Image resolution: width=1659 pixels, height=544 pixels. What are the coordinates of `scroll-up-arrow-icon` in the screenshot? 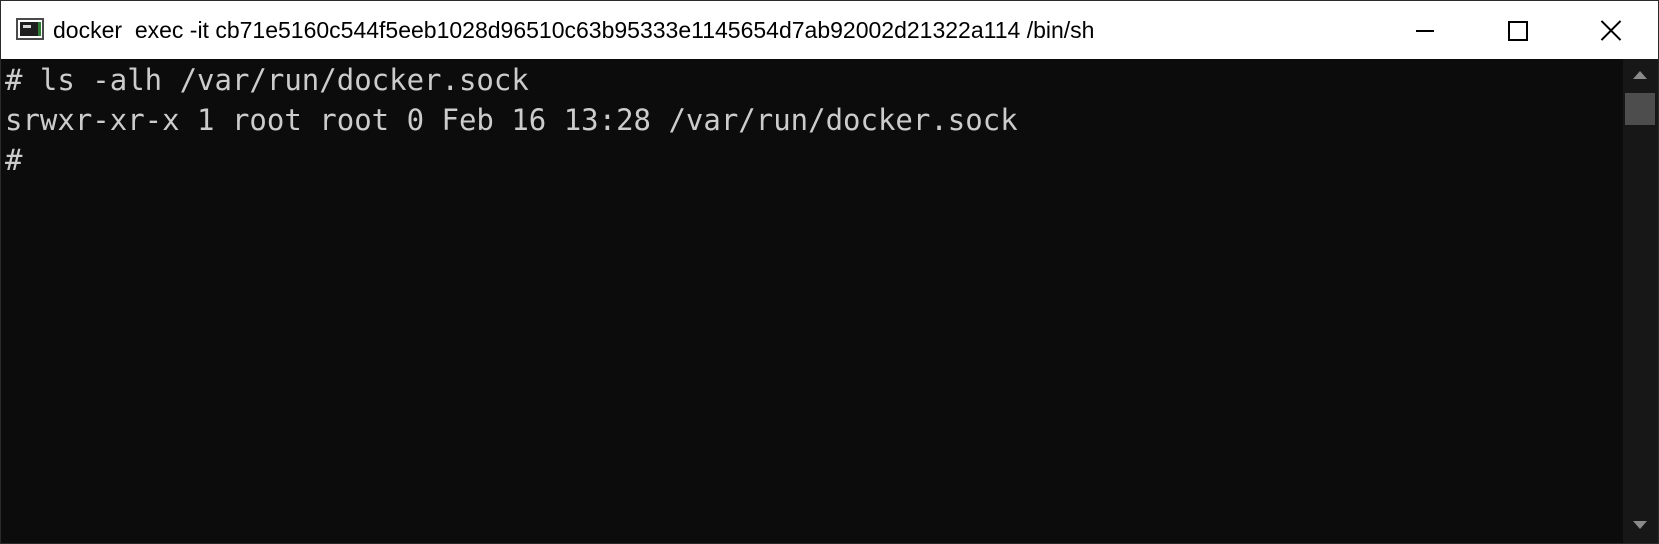 It's located at (1640, 75).